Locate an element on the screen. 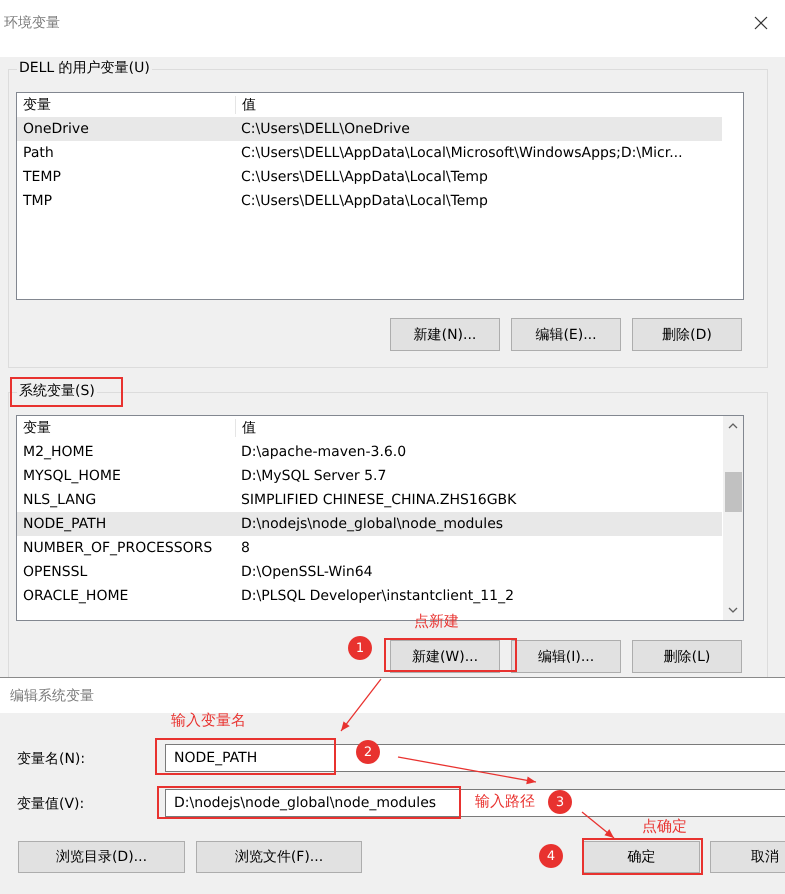 This screenshot has height=894, width=785. variable-value: SIMPLIFIED CHINESE_CHINA.ZHS16GBK is located at coordinates (379, 500).